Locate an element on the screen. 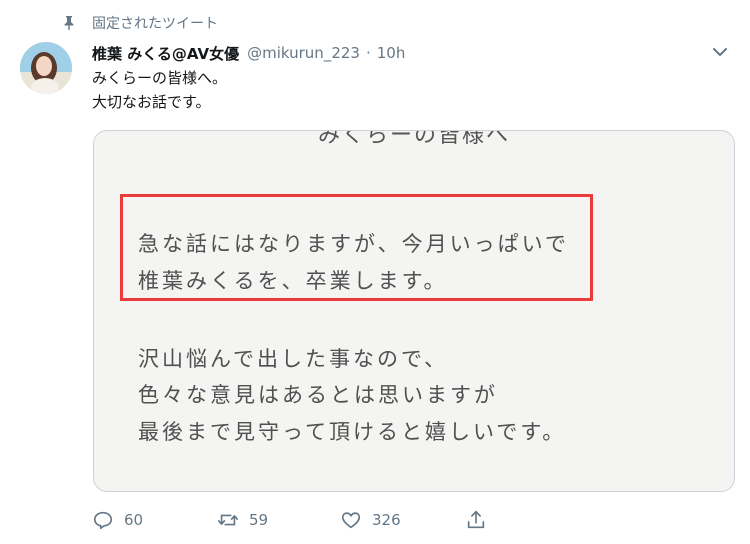 This screenshot has height=544, width=750. like-count: 326 is located at coordinates (386, 520).